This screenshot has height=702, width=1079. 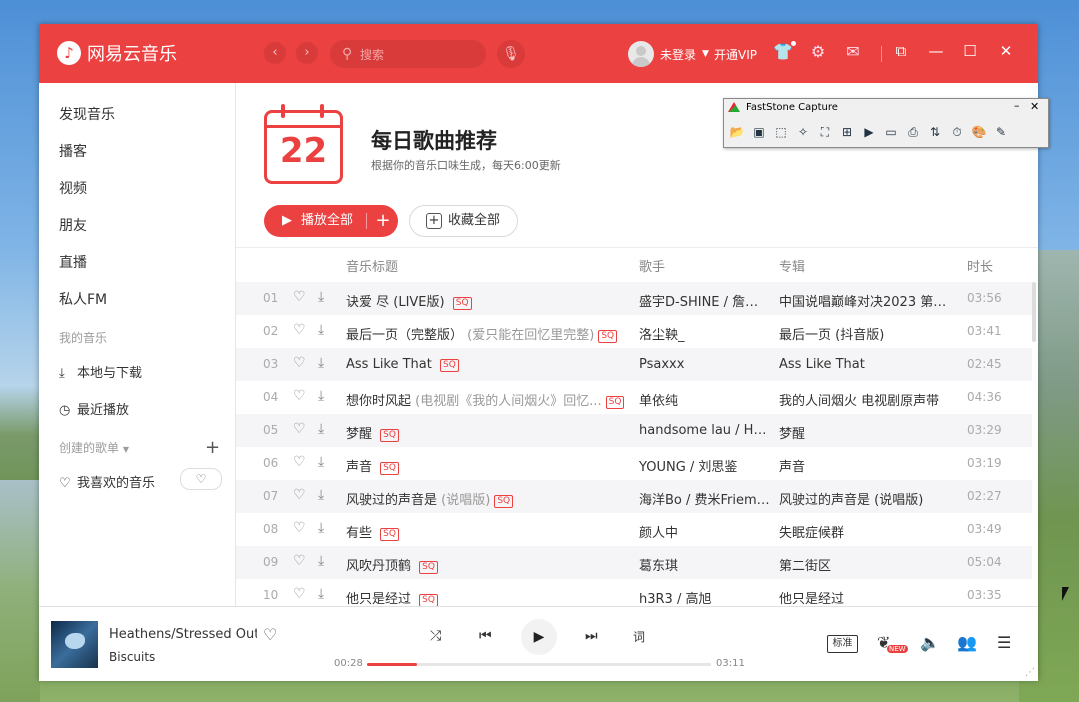 I want to click on column-header-duration: 时长, so click(x=980, y=265).